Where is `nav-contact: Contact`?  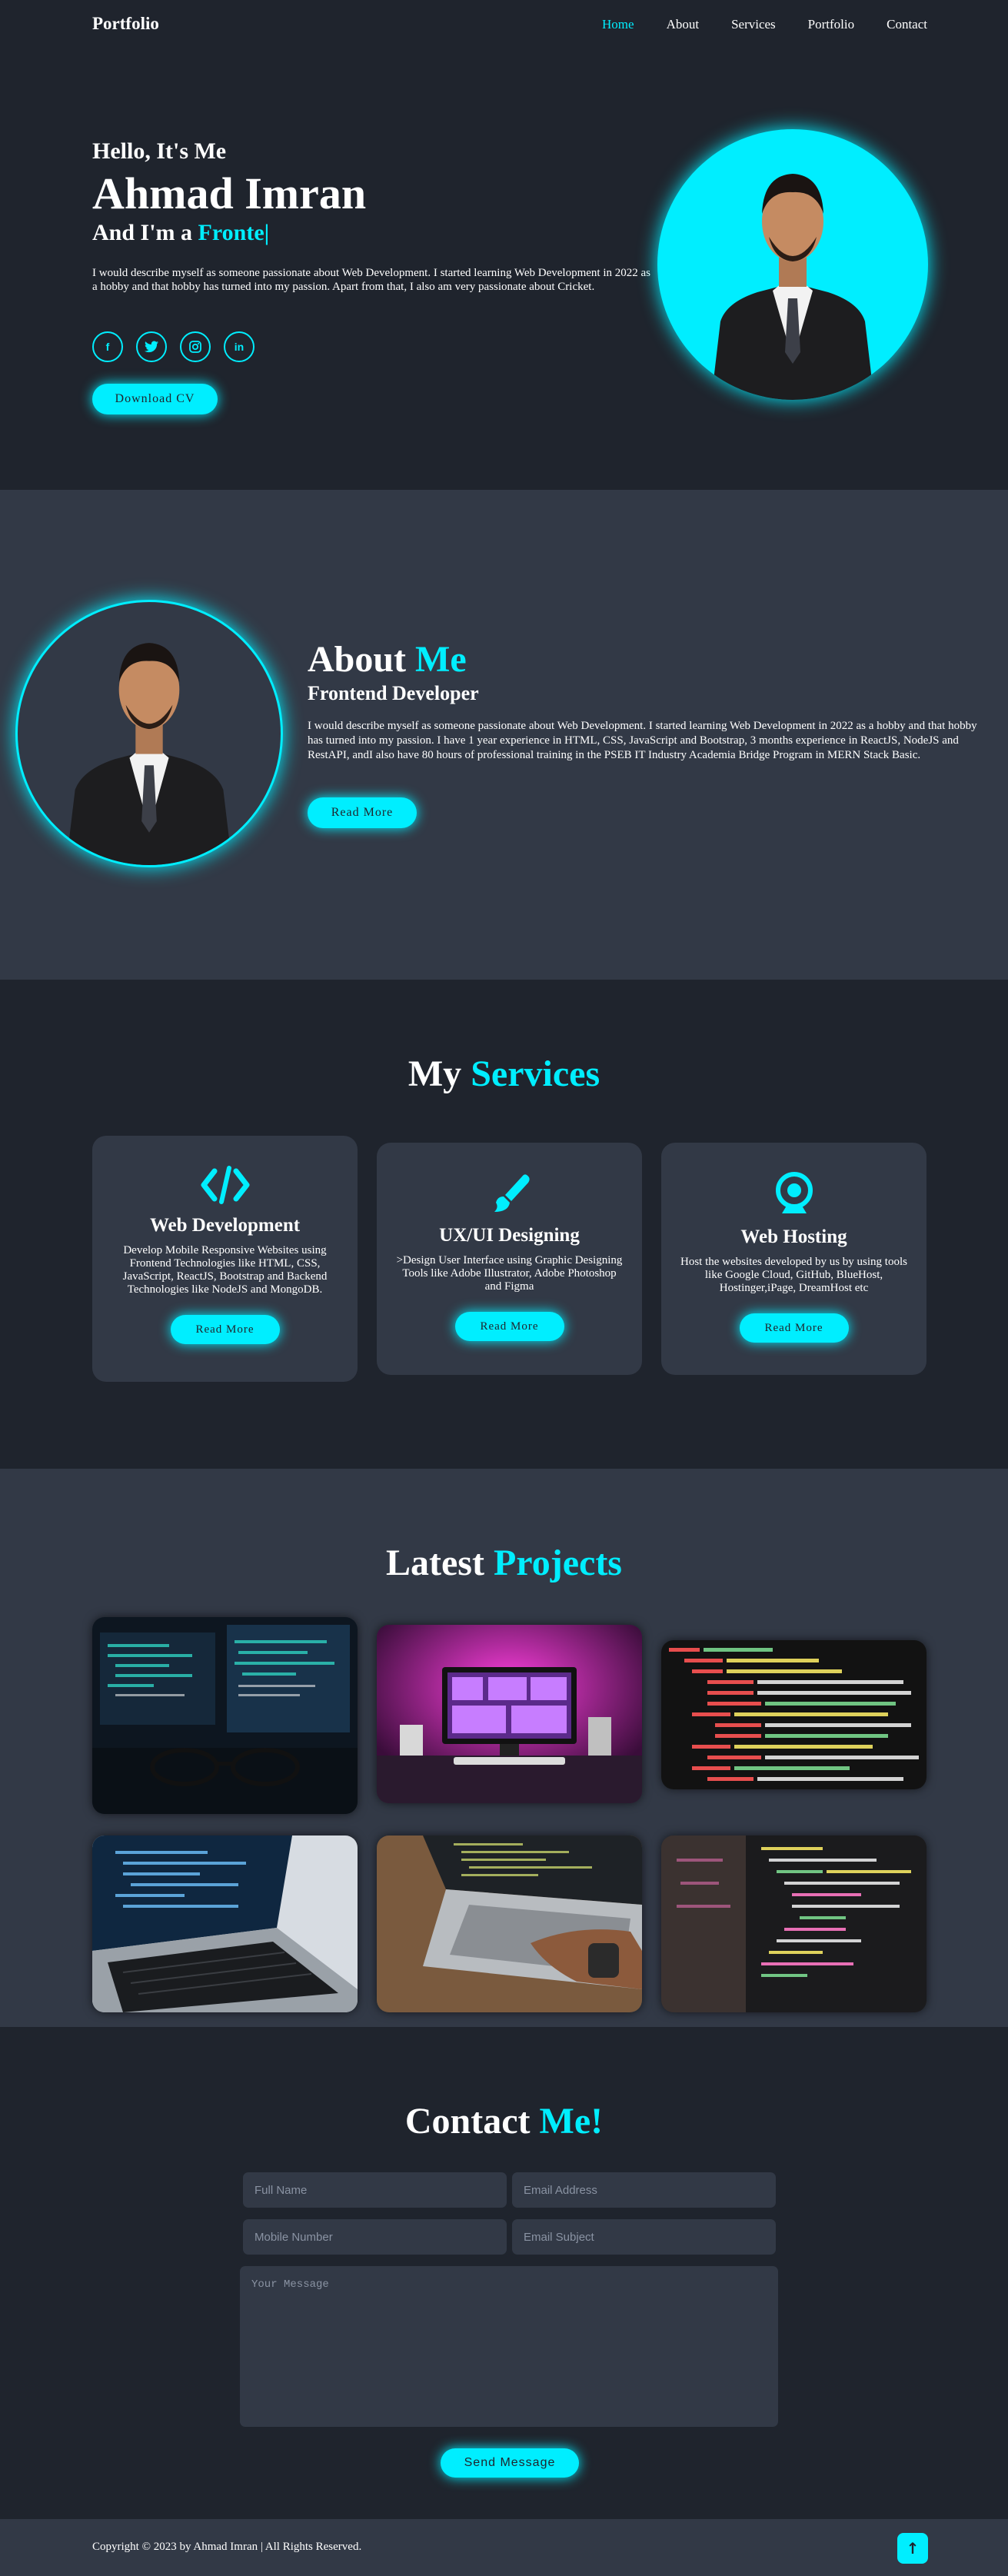 nav-contact: Contact is located at coordinates (907, 24).